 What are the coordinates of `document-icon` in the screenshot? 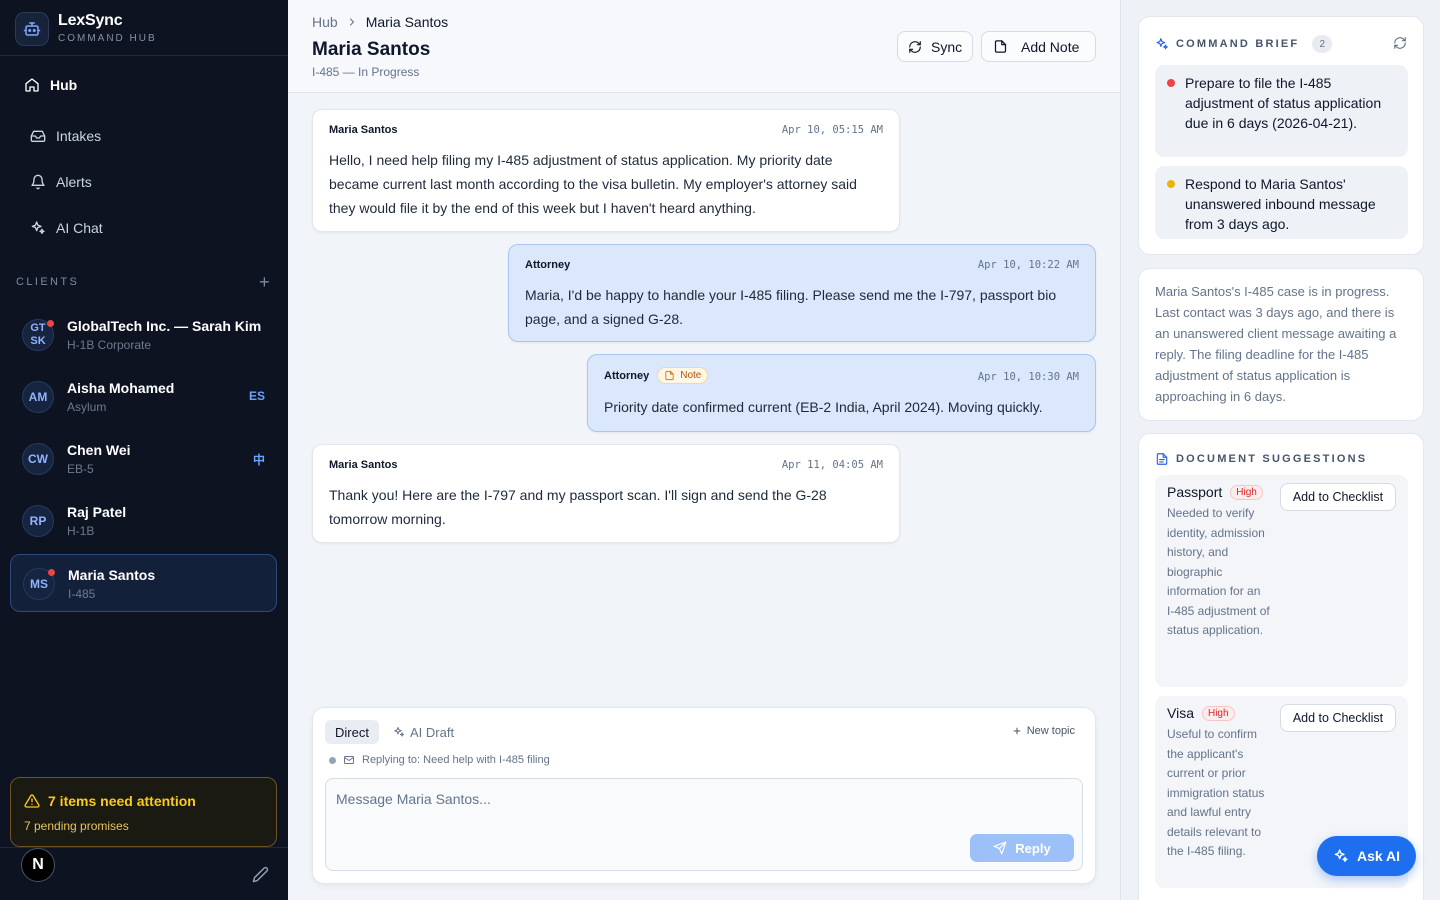 It's located at (1162, 459).